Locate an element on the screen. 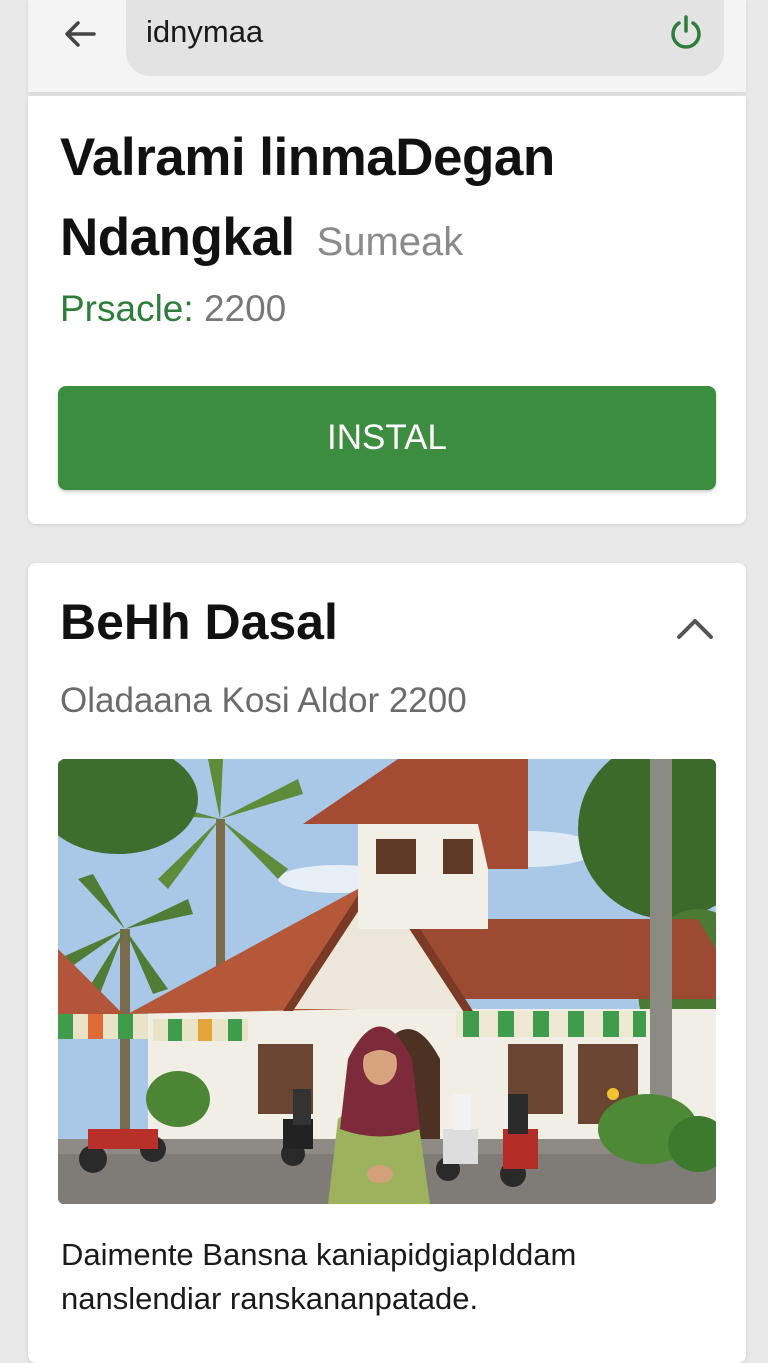 Image resolution: width=768 pixels, height=1363 pixels. section-subtitle: Oladaana Kosi Aldor 2200 is located at coordinates (263, 700).